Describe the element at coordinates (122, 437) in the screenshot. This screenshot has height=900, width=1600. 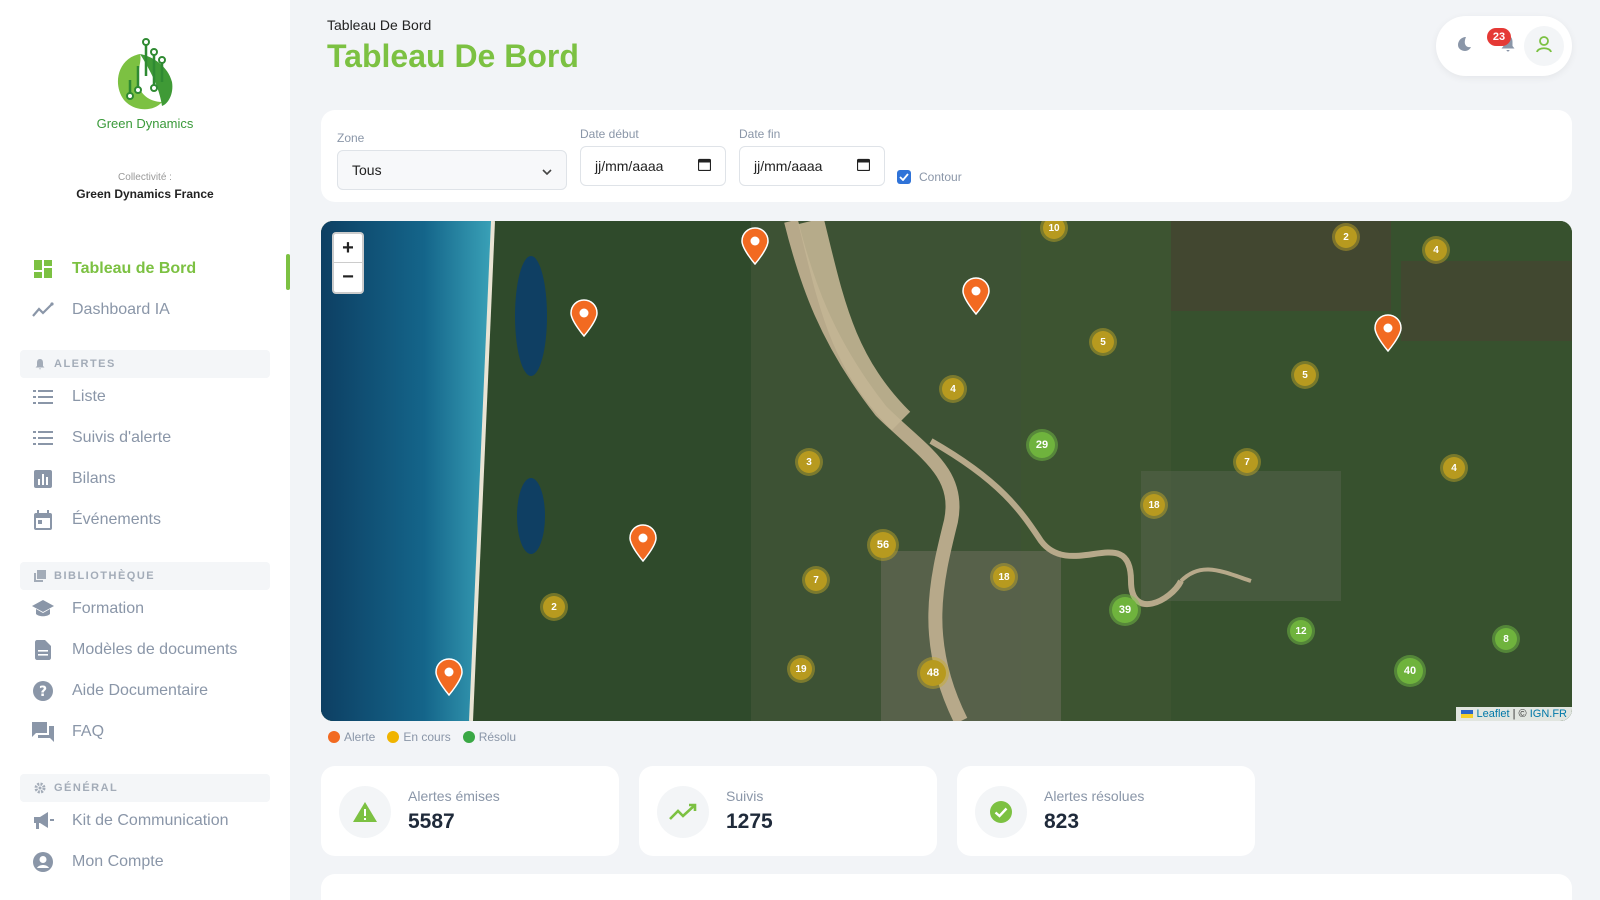
I see `sidebar-item-label: Suivis d'alerte` at that location.